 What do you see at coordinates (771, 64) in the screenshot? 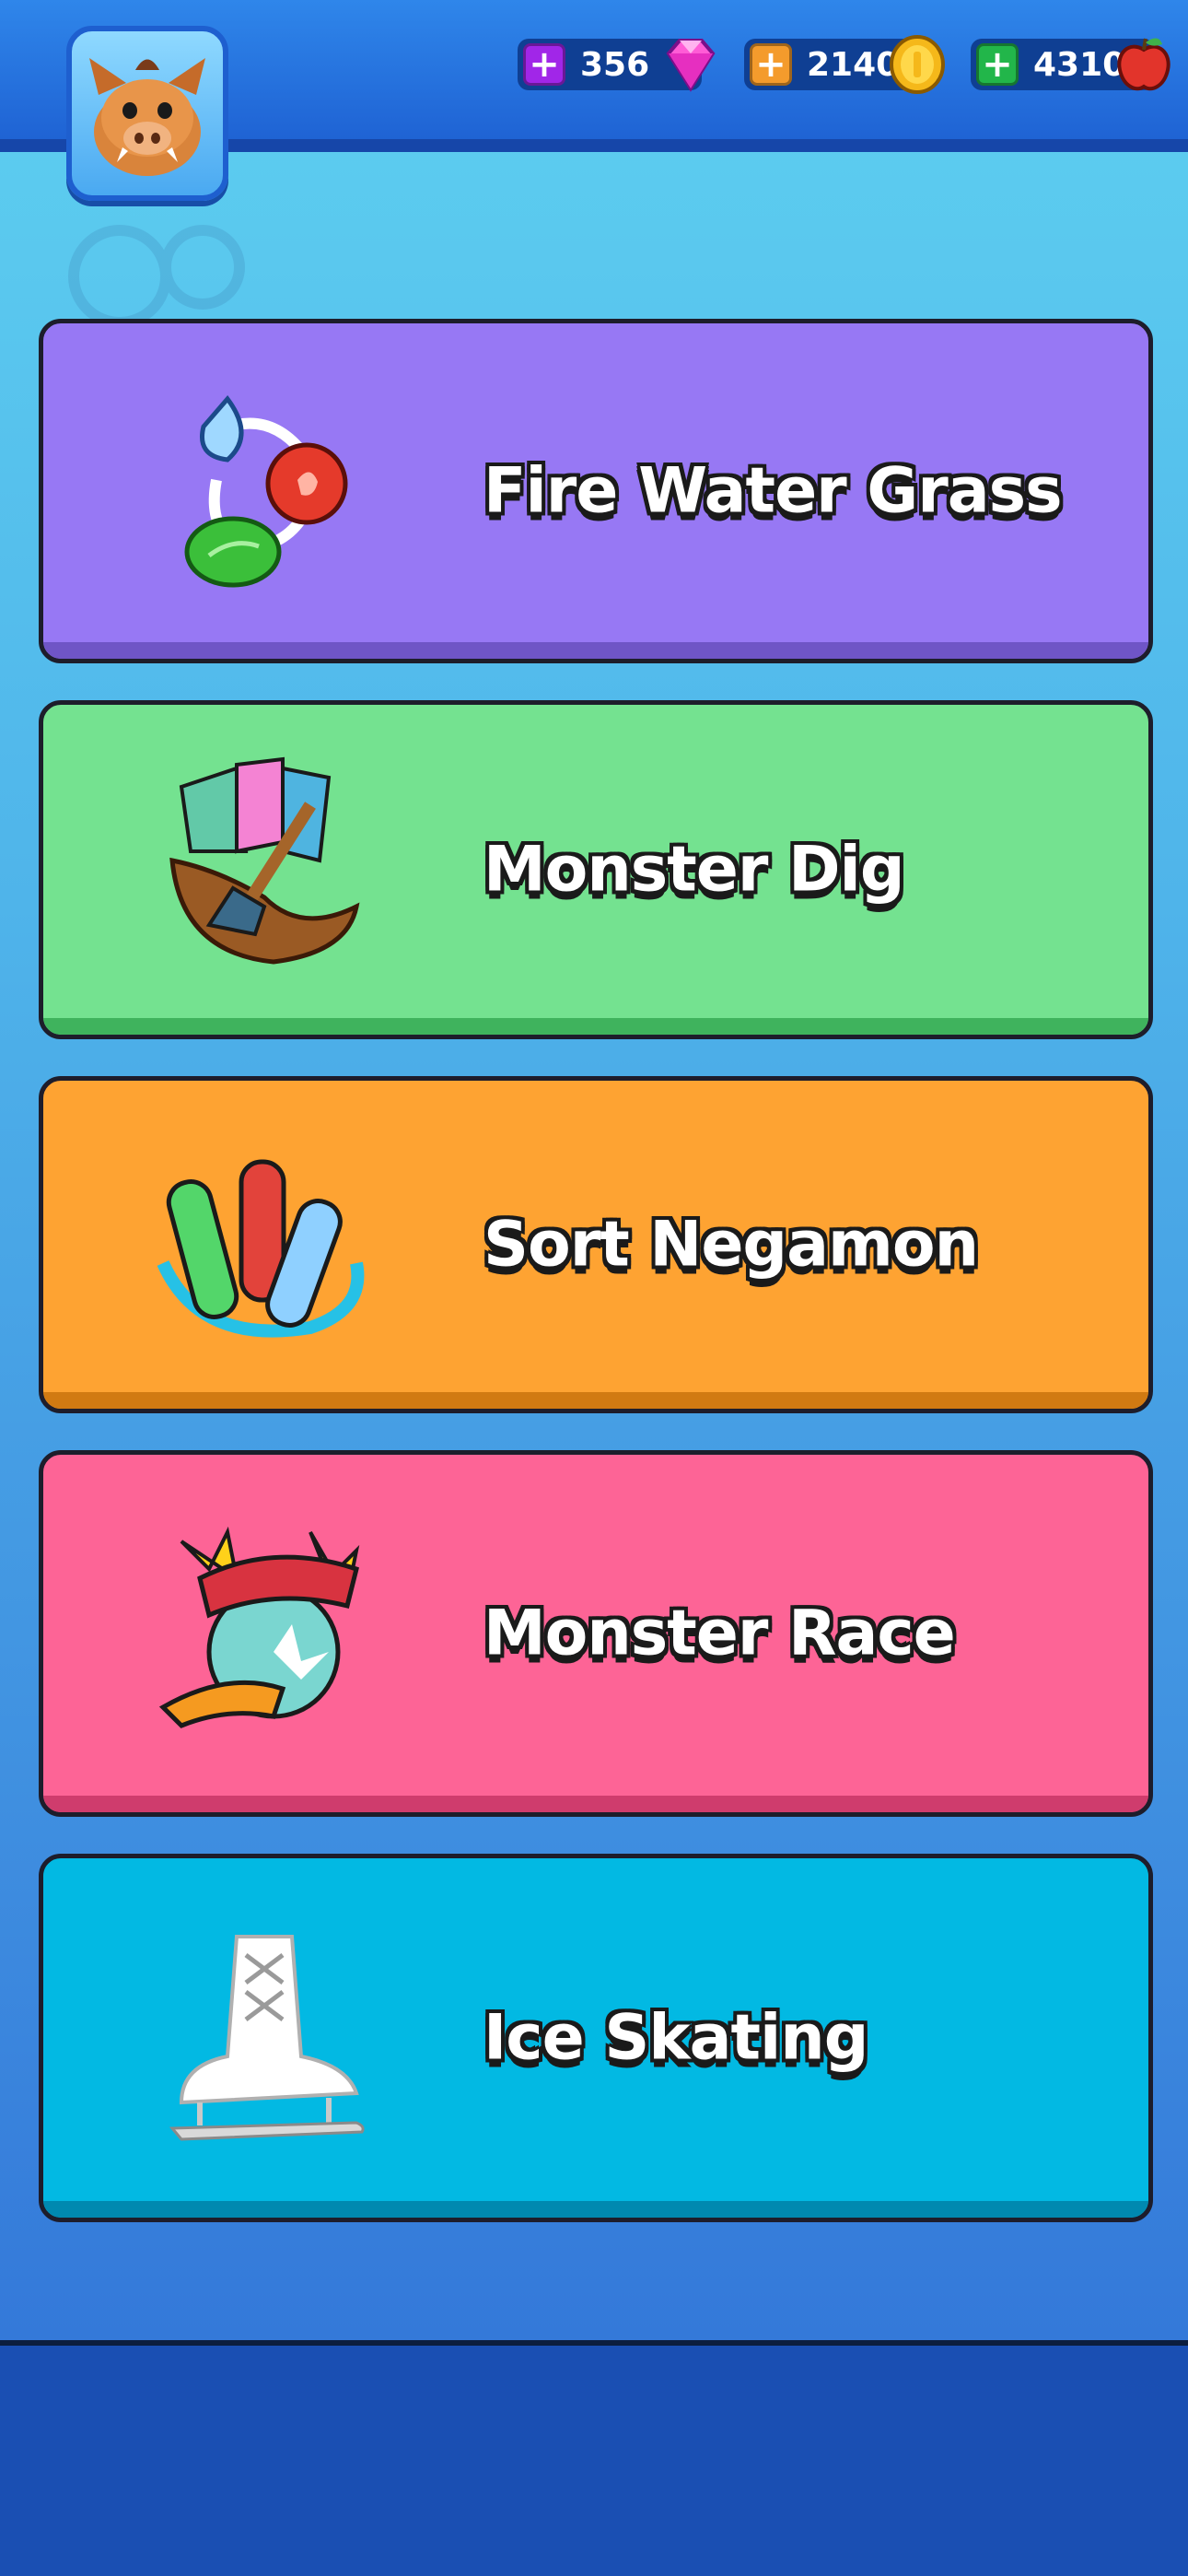
I see `add-coins-button: +` at bounding box center [771, 64].